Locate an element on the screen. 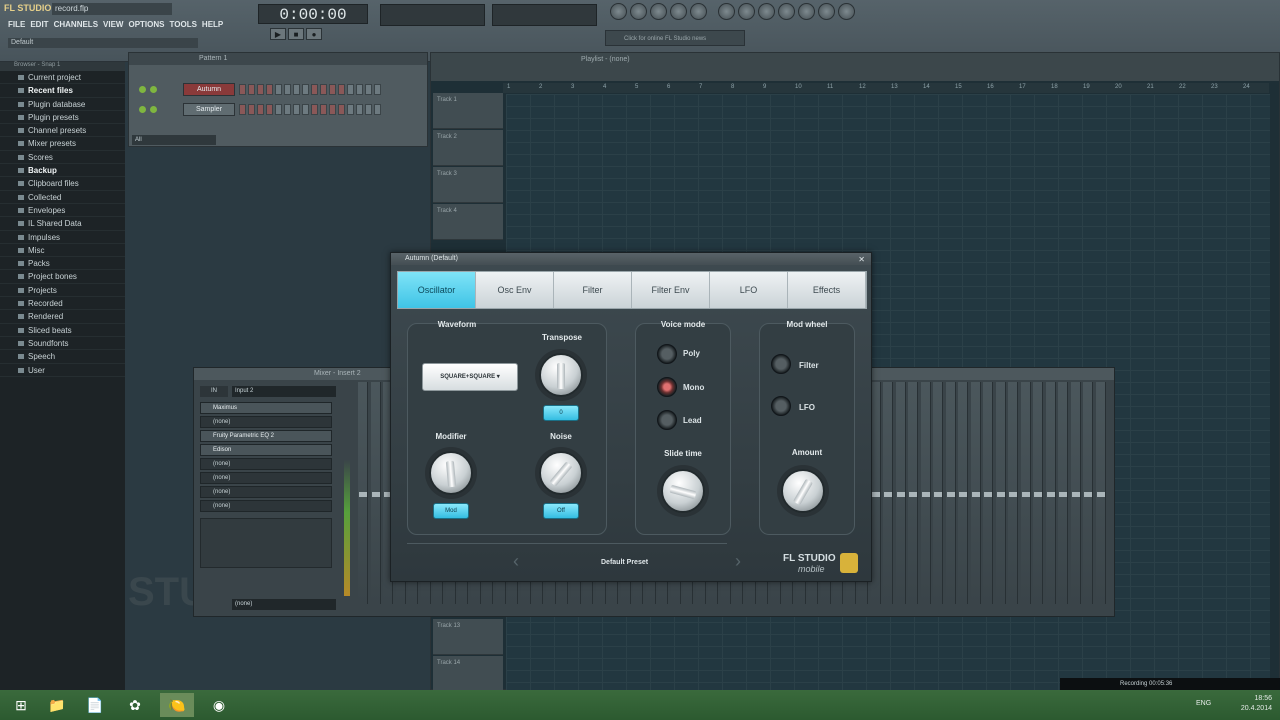 This screenshot has width=1280, height=720. browser-item: Impulses is located at coordinates (62, 237).